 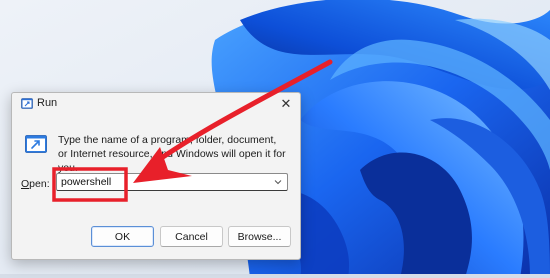 I want to click on close-button: ✕, so click(x=286, y=104).